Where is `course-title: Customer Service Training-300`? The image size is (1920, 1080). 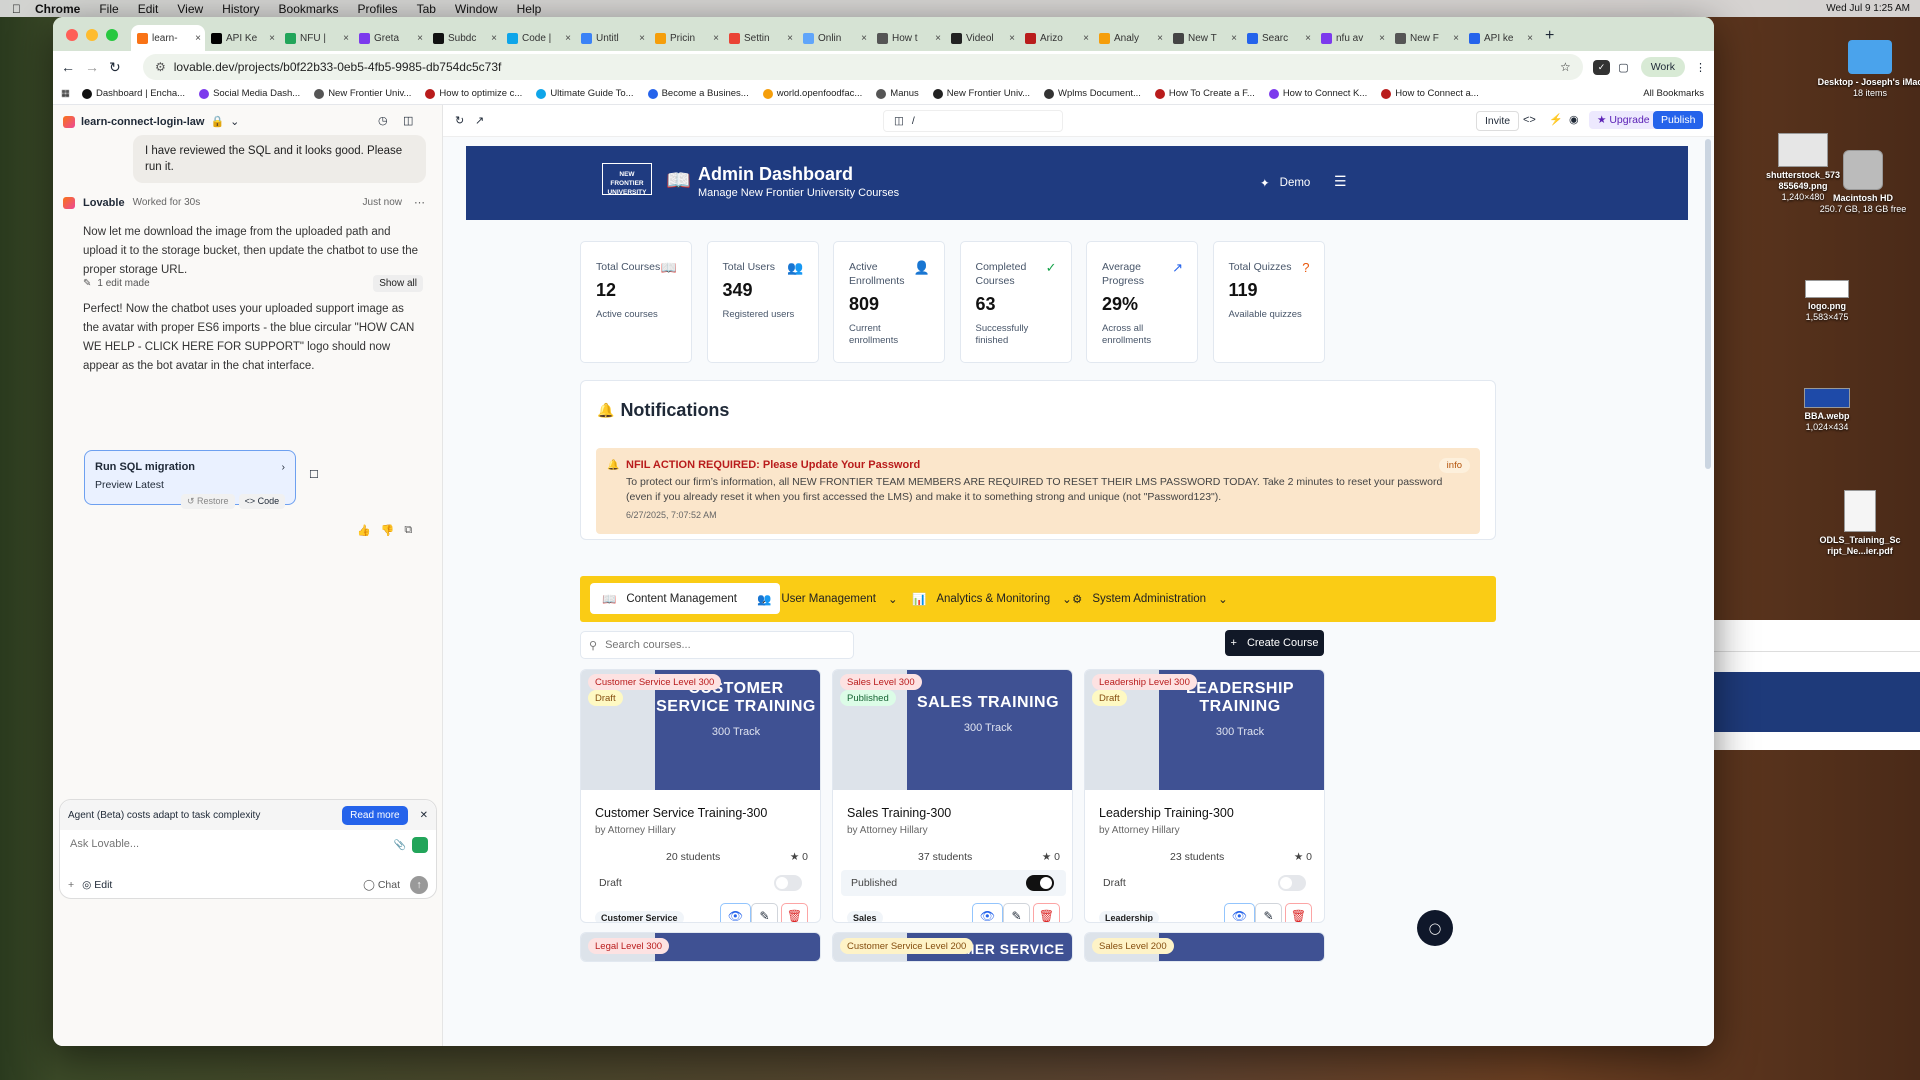 course-title: Customer Service Training-300 is located at coordinates (681, 813).